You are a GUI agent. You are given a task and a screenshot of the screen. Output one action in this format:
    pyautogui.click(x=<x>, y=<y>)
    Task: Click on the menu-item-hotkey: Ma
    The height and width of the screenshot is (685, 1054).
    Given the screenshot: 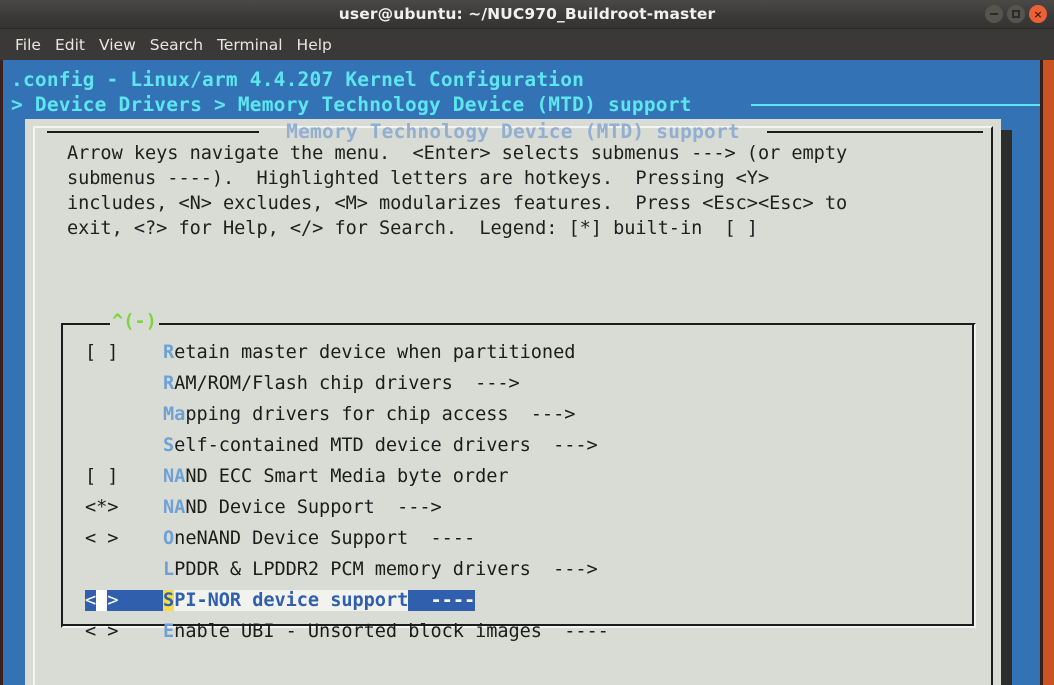 What is the action you would take?
    pyautogui.click(x=174, y=414)
    